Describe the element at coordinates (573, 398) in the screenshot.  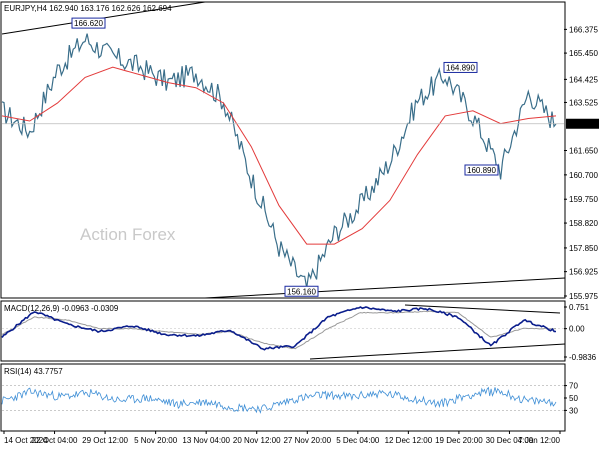
I see `rsi-axis-label: 50` at that location.